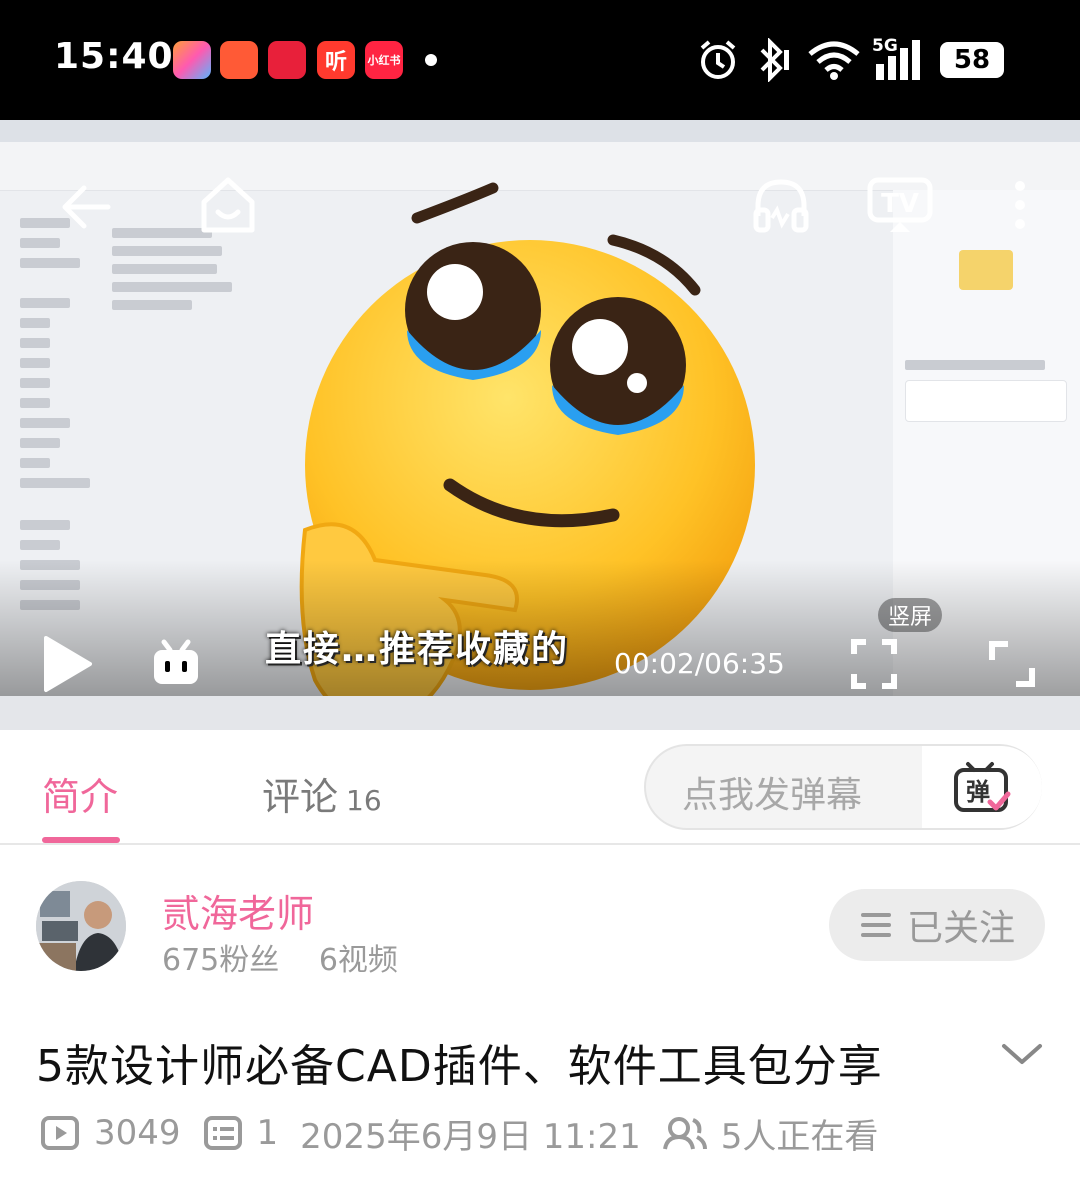 This screenshot has width=1080, height=1187. I want to click on video-count: 6视频, so click(358, 960).